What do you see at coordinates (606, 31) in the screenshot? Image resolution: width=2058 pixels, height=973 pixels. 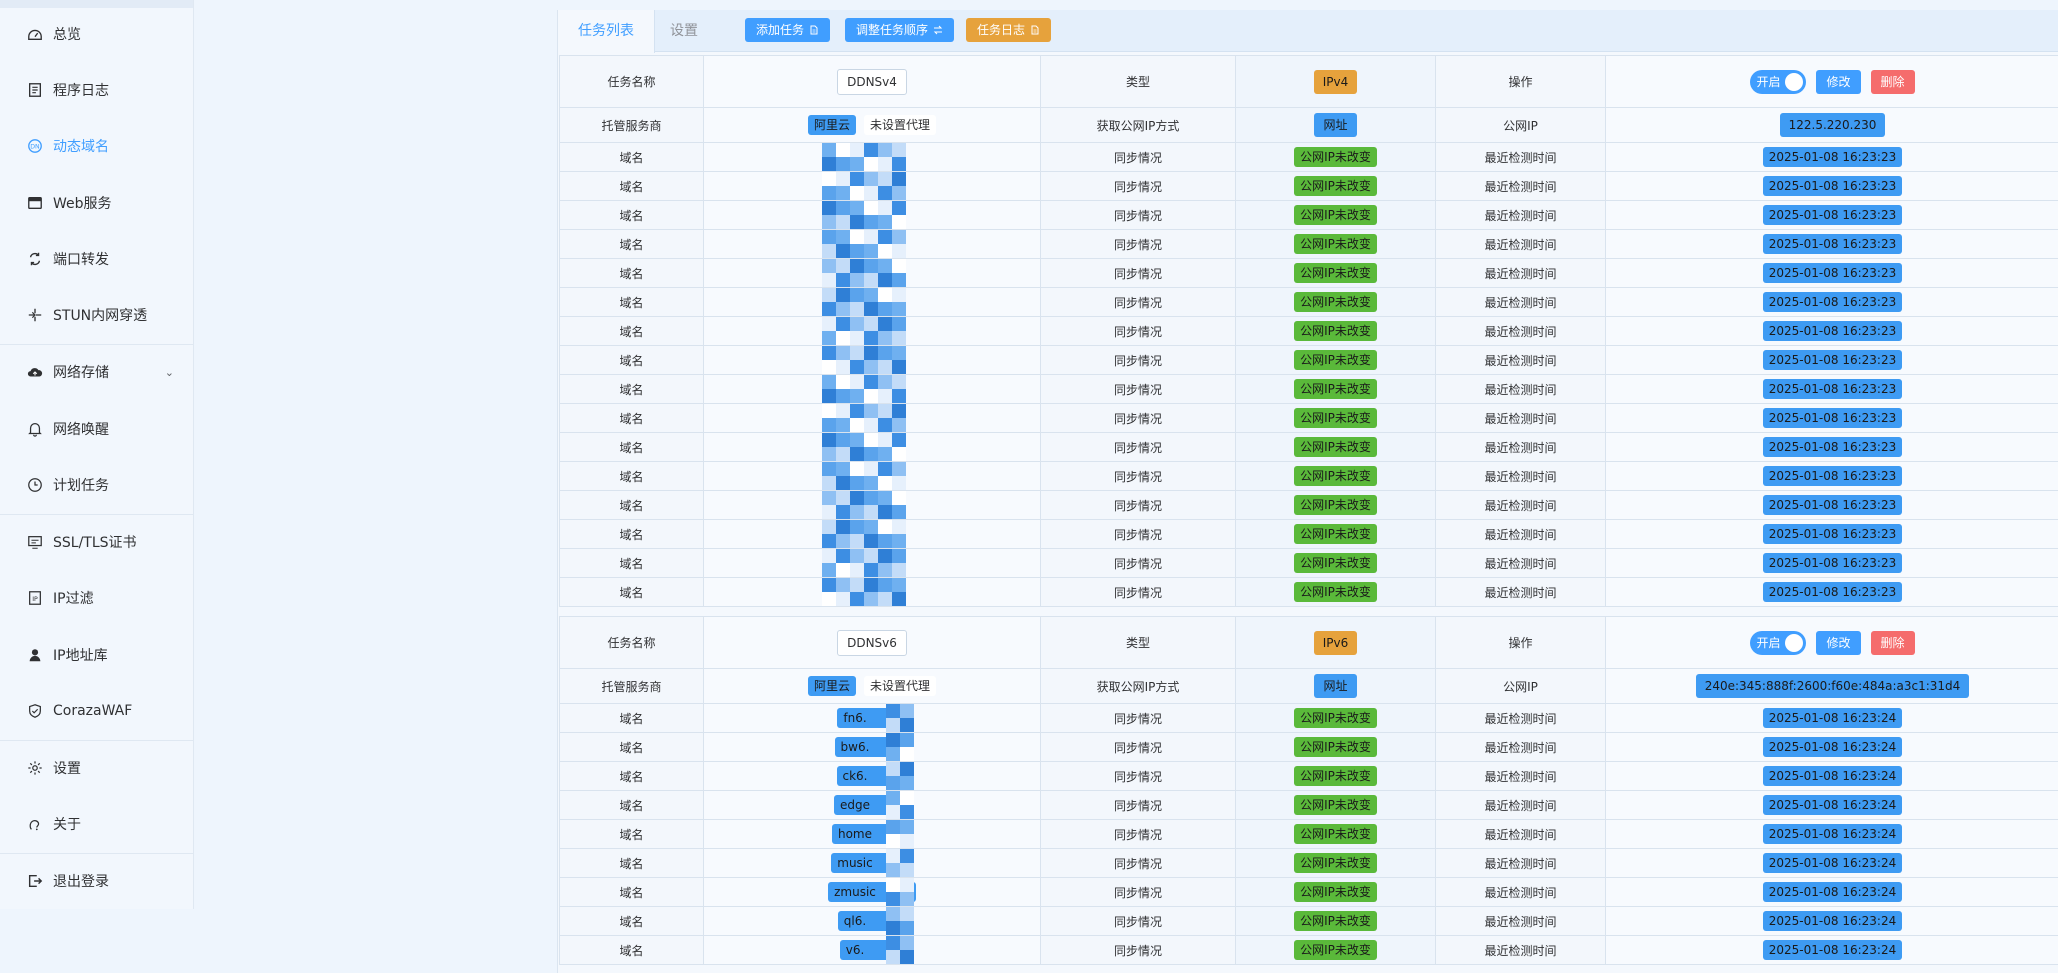 I see `tab-task-list: 任务列表` at bounding box center [606, 31].